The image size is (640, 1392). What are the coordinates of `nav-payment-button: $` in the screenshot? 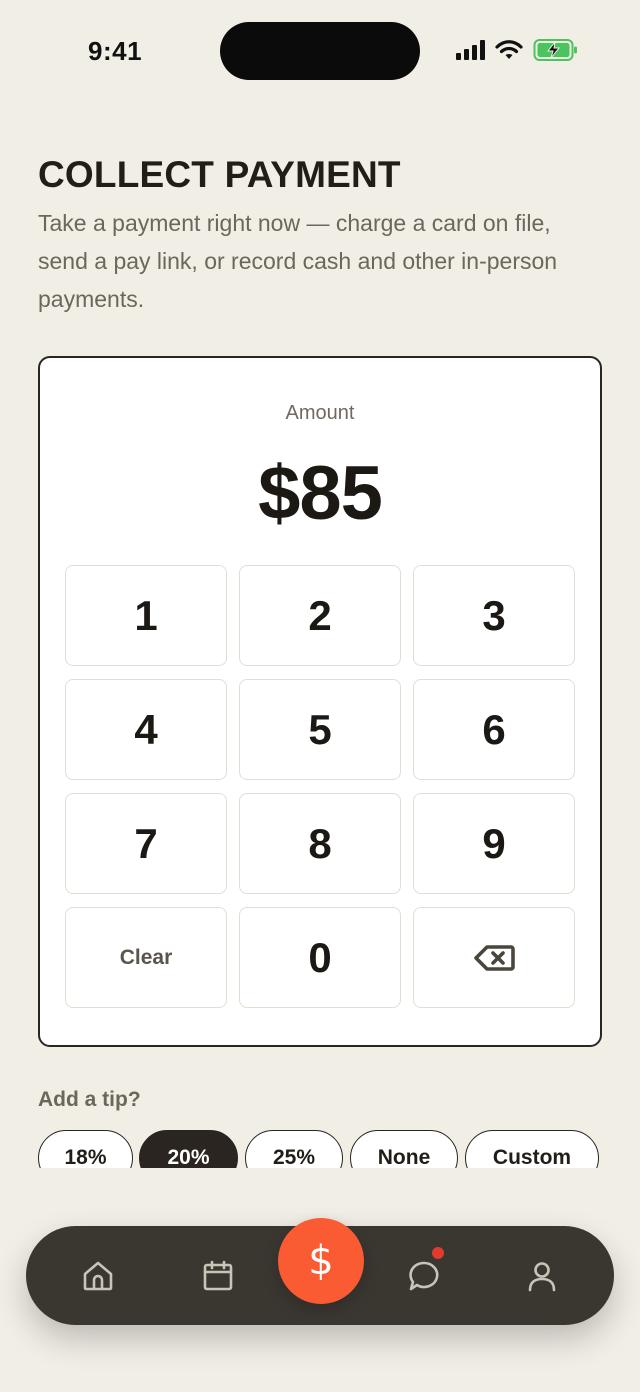 It's located at (321, 1261).